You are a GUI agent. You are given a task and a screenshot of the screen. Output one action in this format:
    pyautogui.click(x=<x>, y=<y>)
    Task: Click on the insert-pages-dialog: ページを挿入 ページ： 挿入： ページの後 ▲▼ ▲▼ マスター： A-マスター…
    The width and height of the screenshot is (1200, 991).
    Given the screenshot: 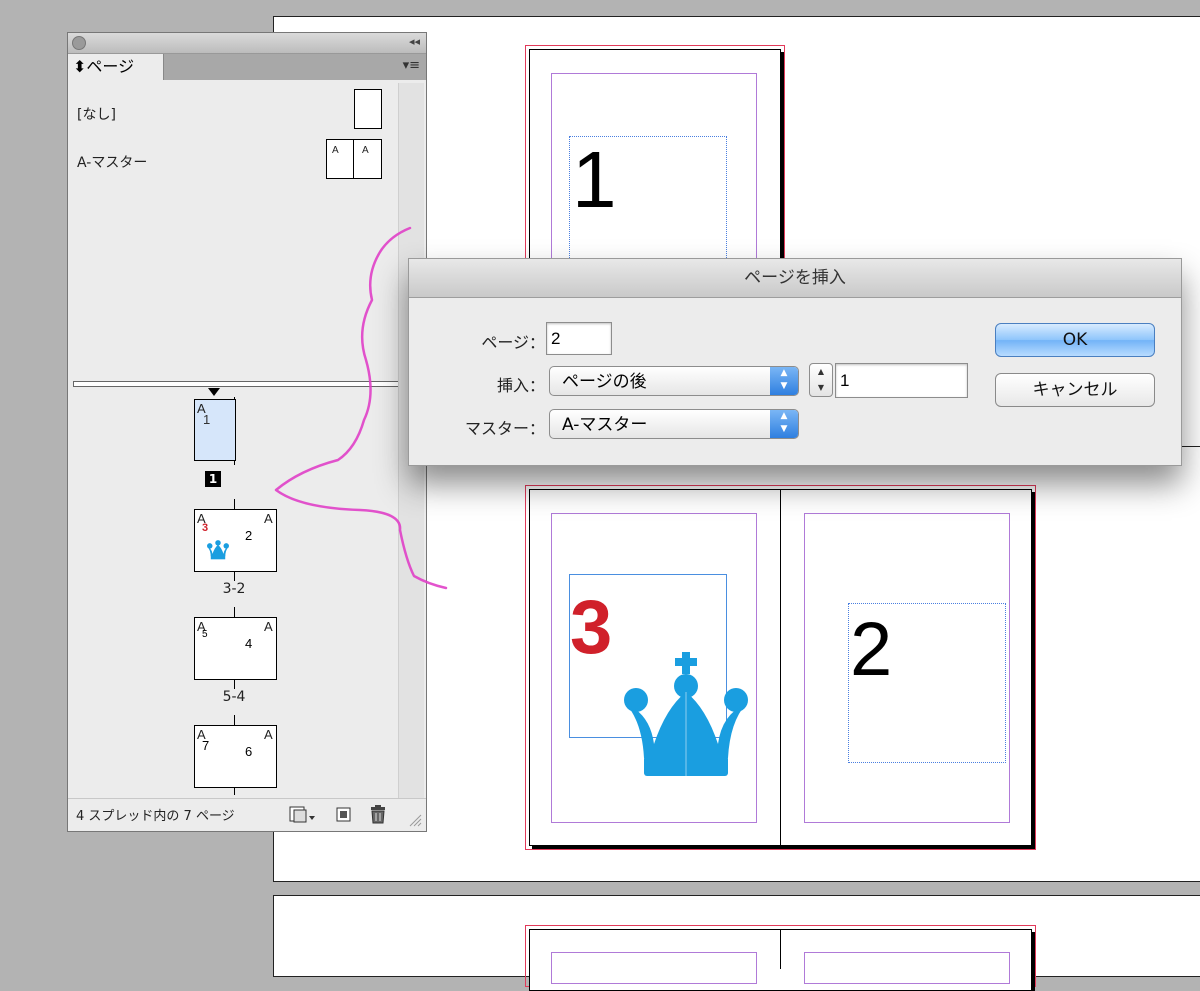 What is the action you would take?
    pyautogui.click(x=795, y=362)
    